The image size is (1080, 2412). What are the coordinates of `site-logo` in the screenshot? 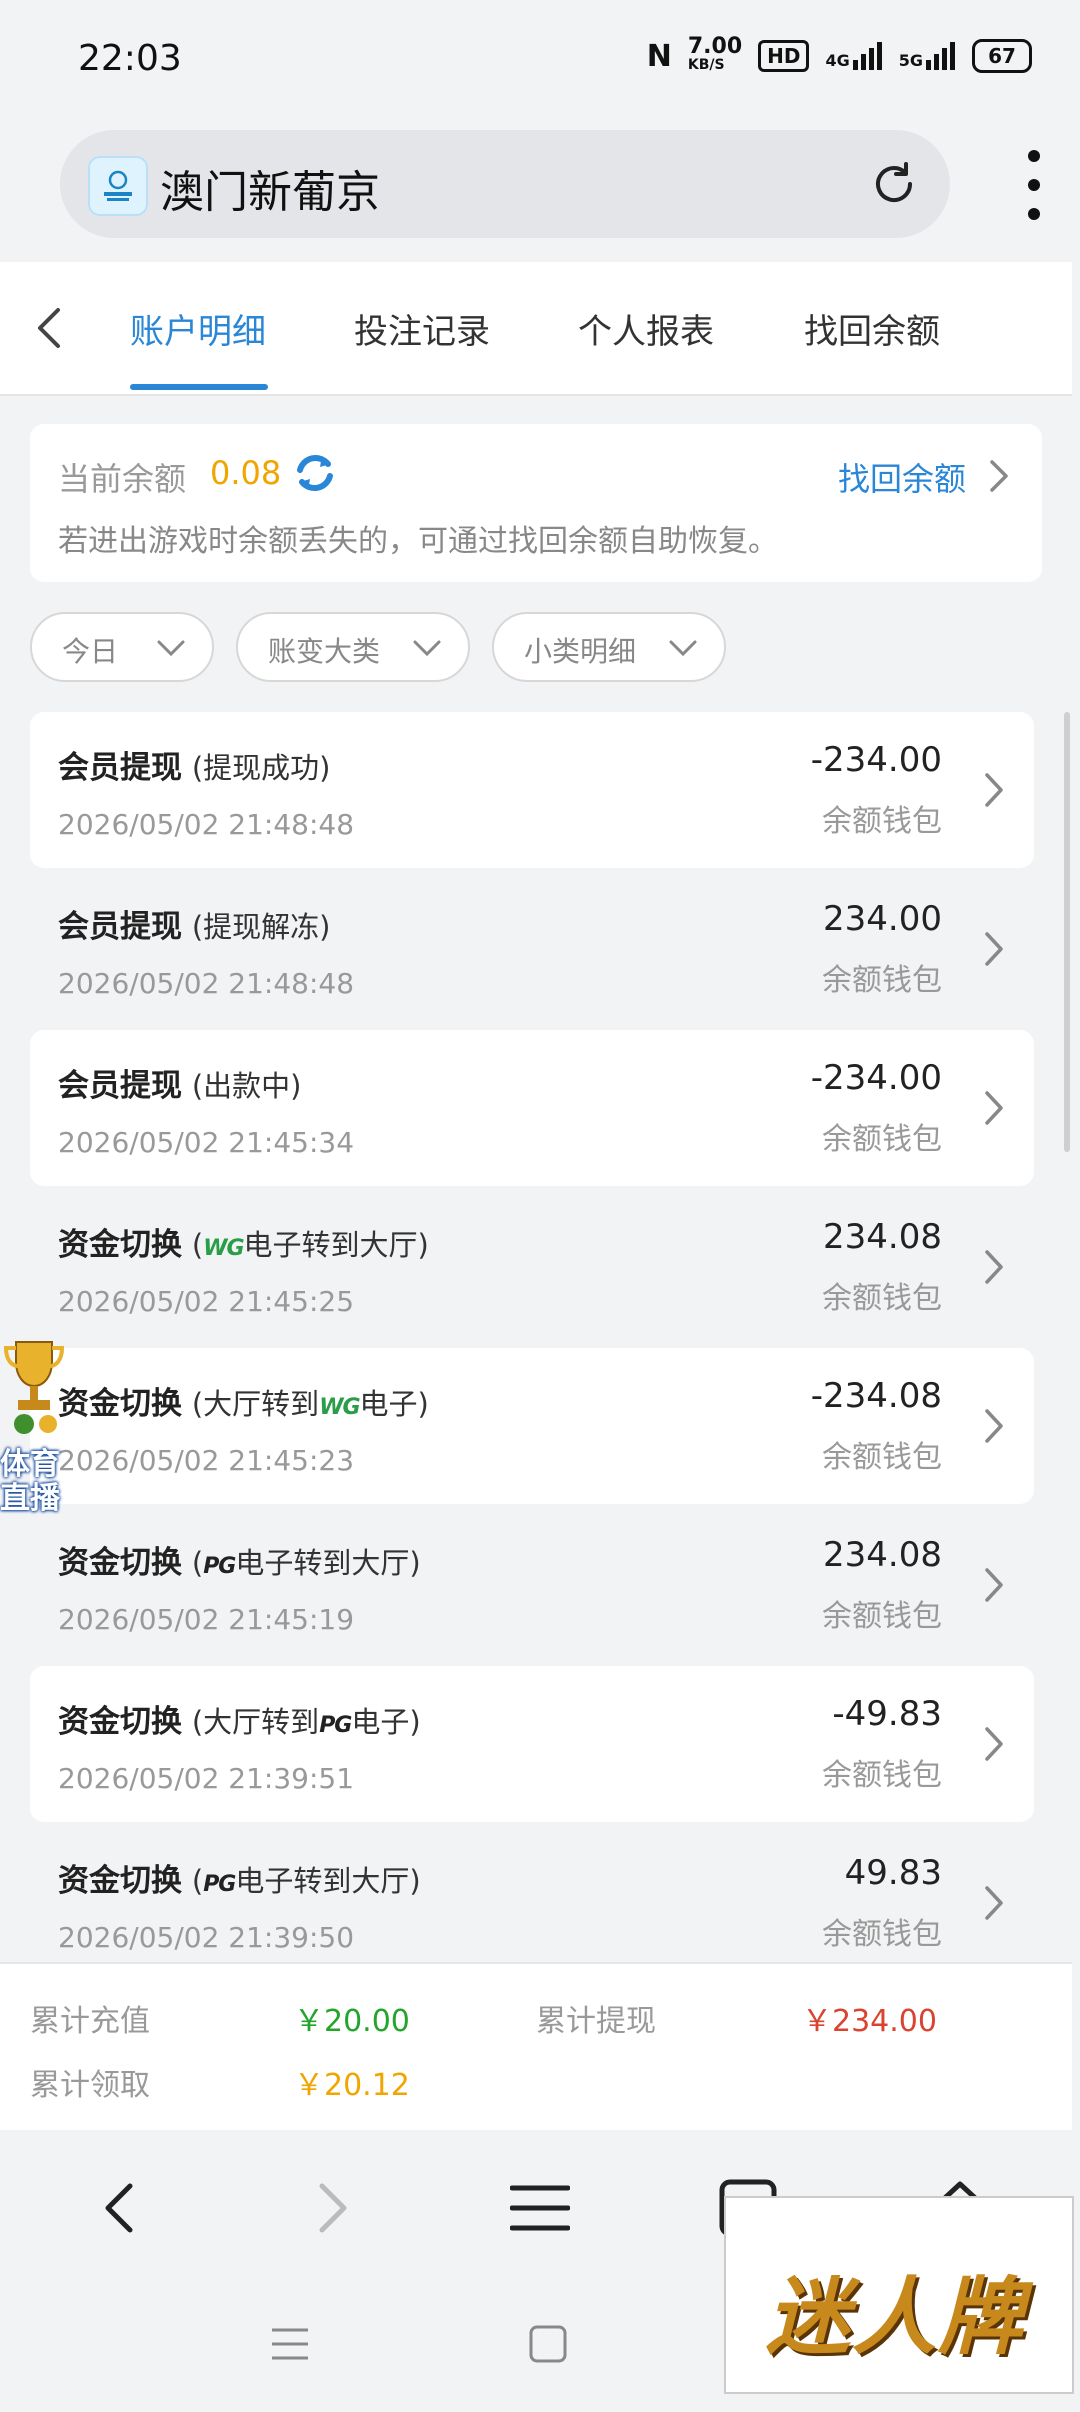 It's located at (118, 186).